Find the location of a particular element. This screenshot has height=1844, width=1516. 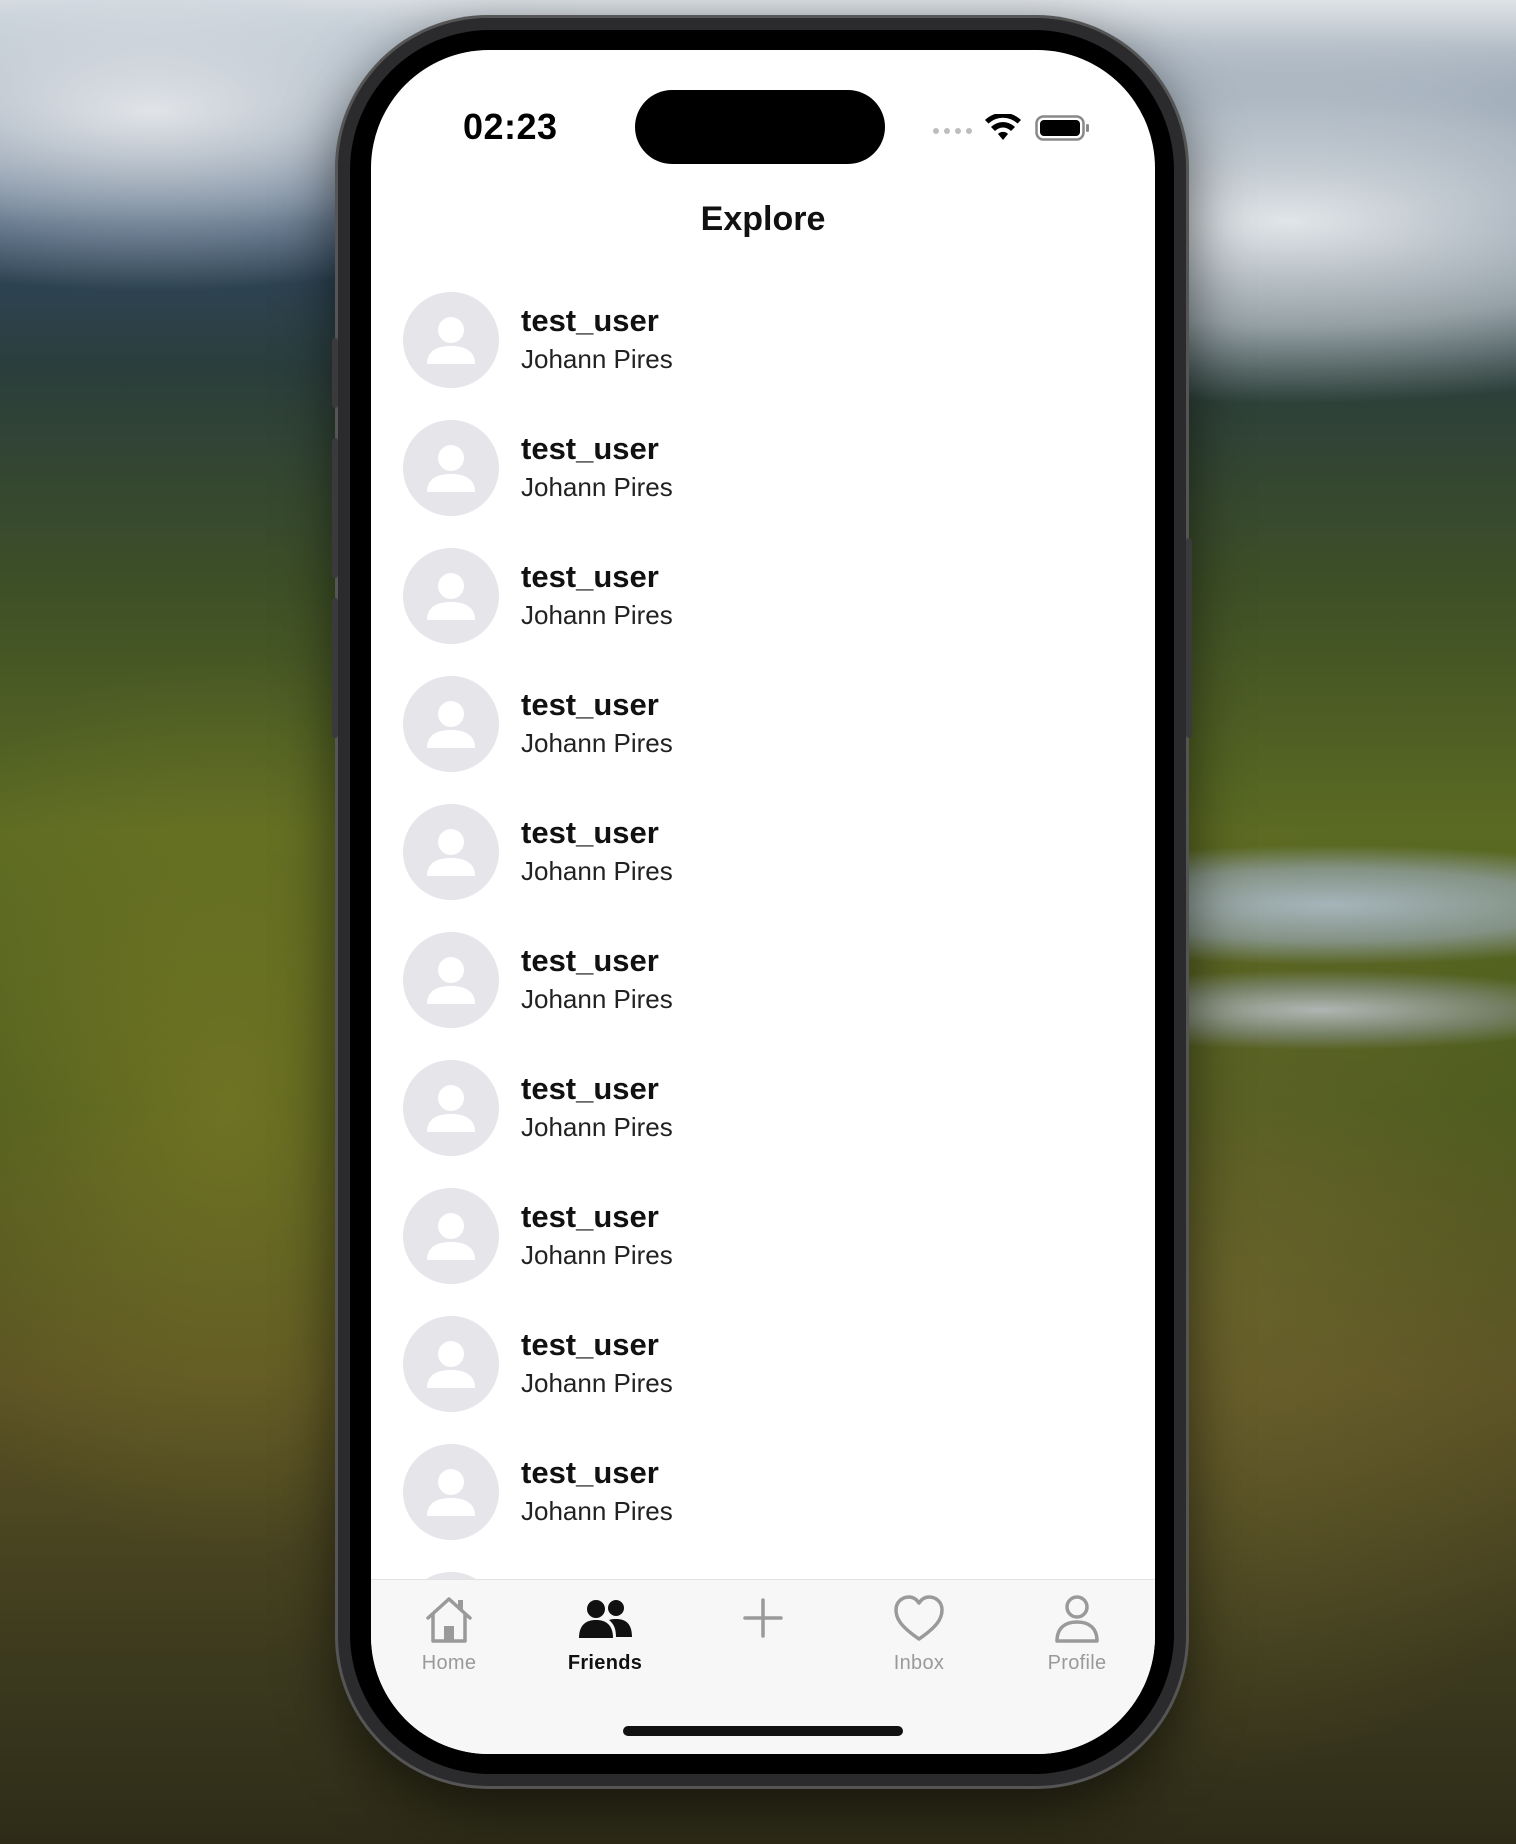

tab-friends-label: Friends is located at coordinates (605, 1663).